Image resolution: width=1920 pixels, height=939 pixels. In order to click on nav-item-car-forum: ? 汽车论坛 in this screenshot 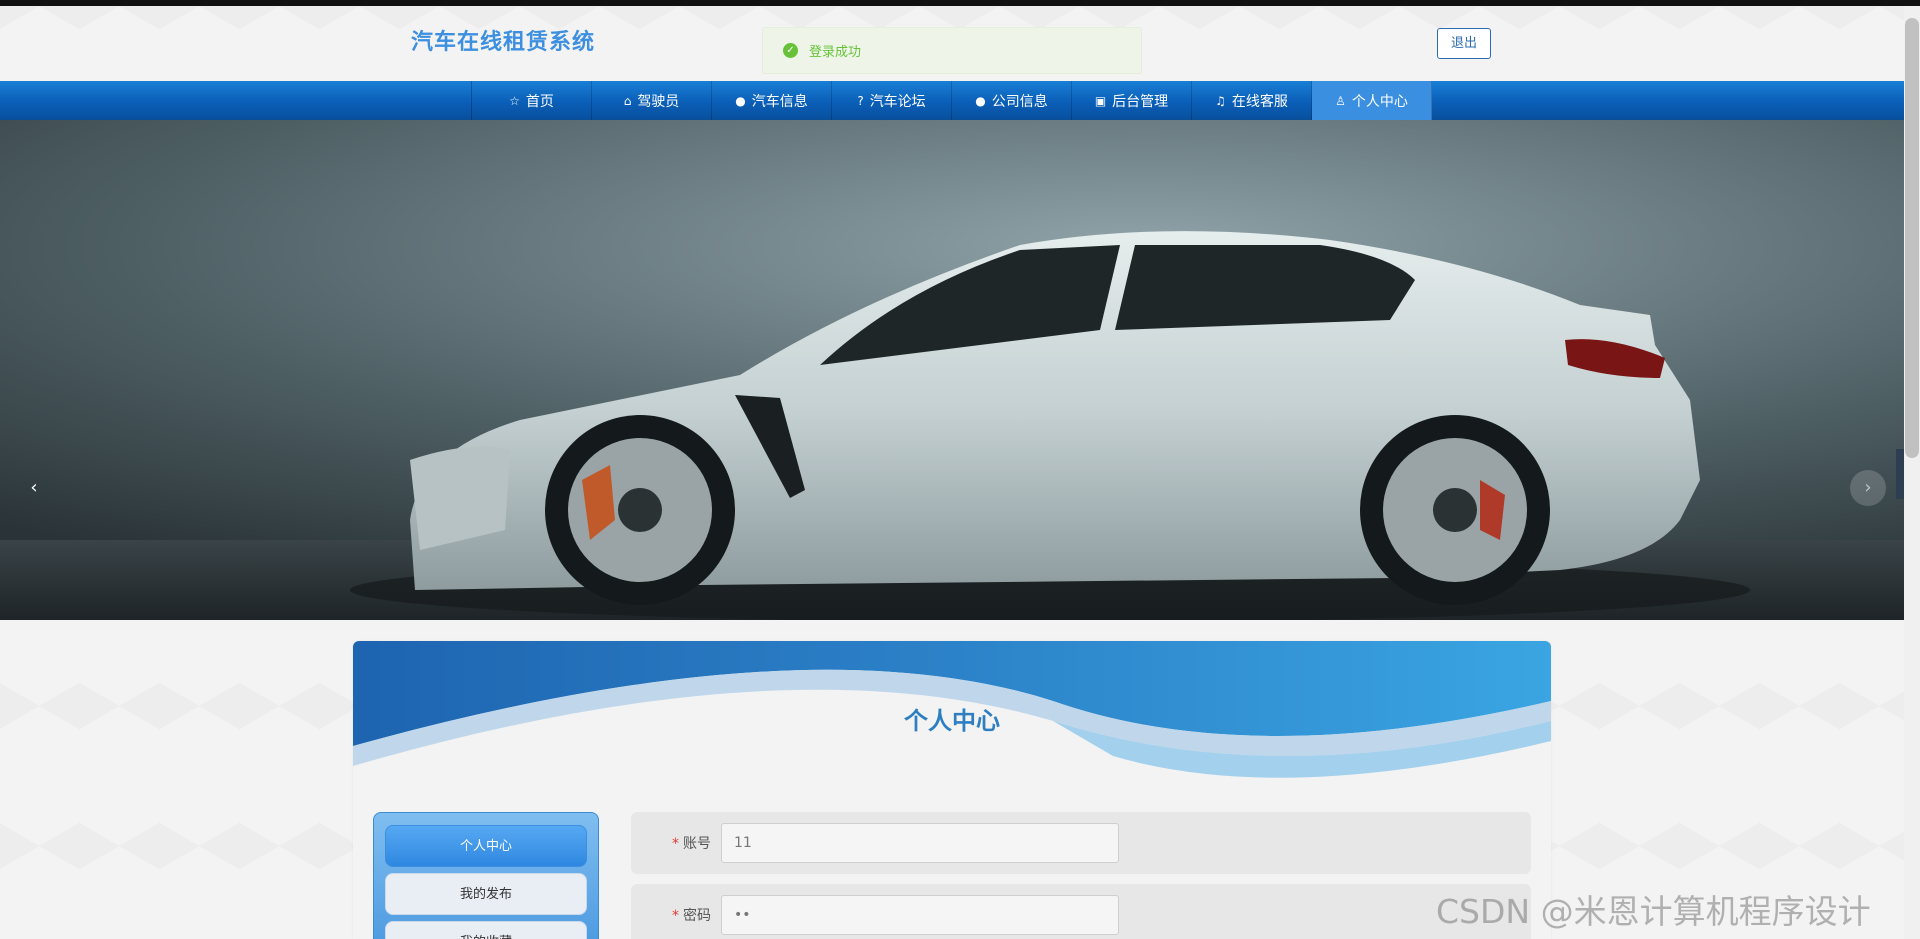, I will do `click(892, 100)`.